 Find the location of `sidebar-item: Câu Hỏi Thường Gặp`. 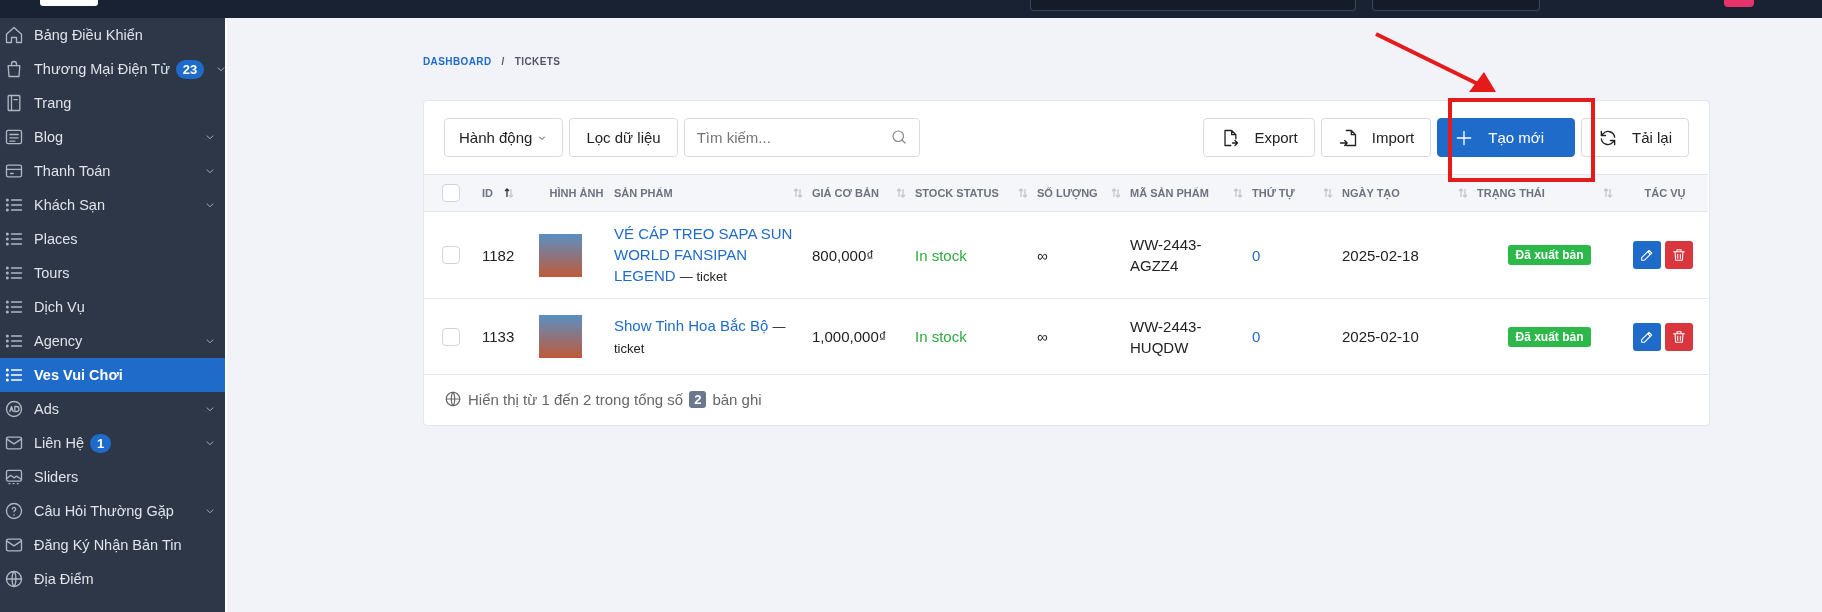

sidebar-item: Câu Hỏi Thường Gặp is located at coordinates (112, 511).